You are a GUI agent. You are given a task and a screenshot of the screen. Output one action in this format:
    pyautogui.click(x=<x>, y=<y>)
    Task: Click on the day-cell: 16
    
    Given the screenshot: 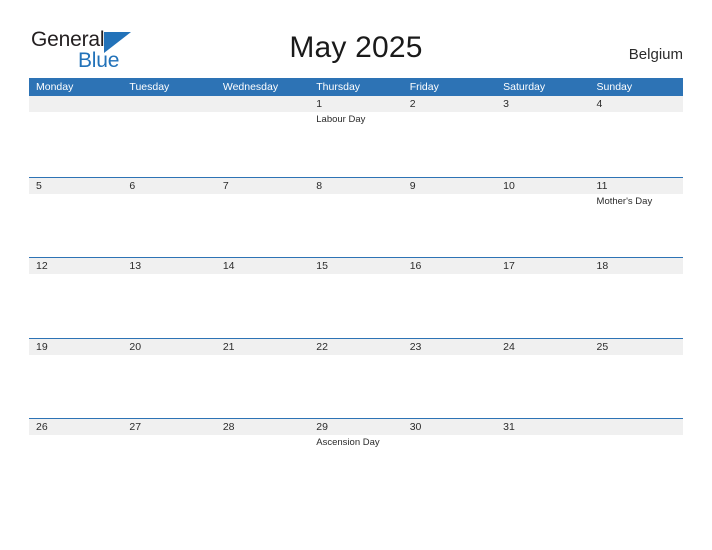 What is the action you would take?
    pyautogui.click(x=449, y=297)
    